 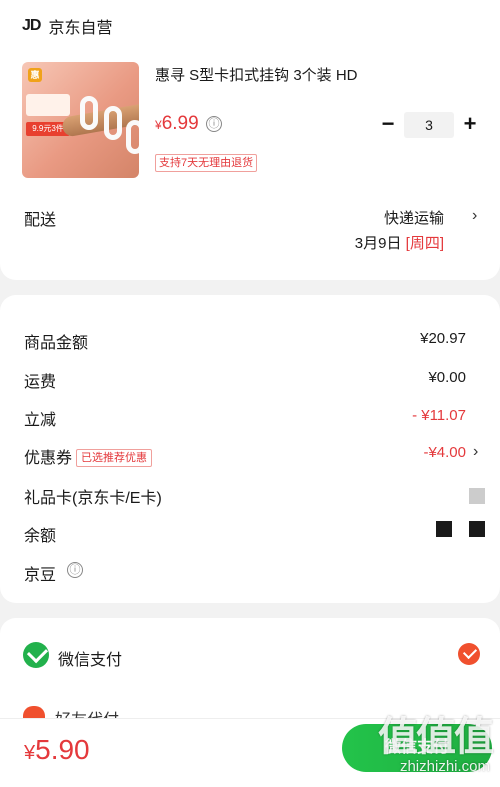 What do you see at coordinates (93, 498) in the screenshot?
I see `giftcard-label: 礼品卡(京东卡/E卡)` at bounding box center [93, 498].